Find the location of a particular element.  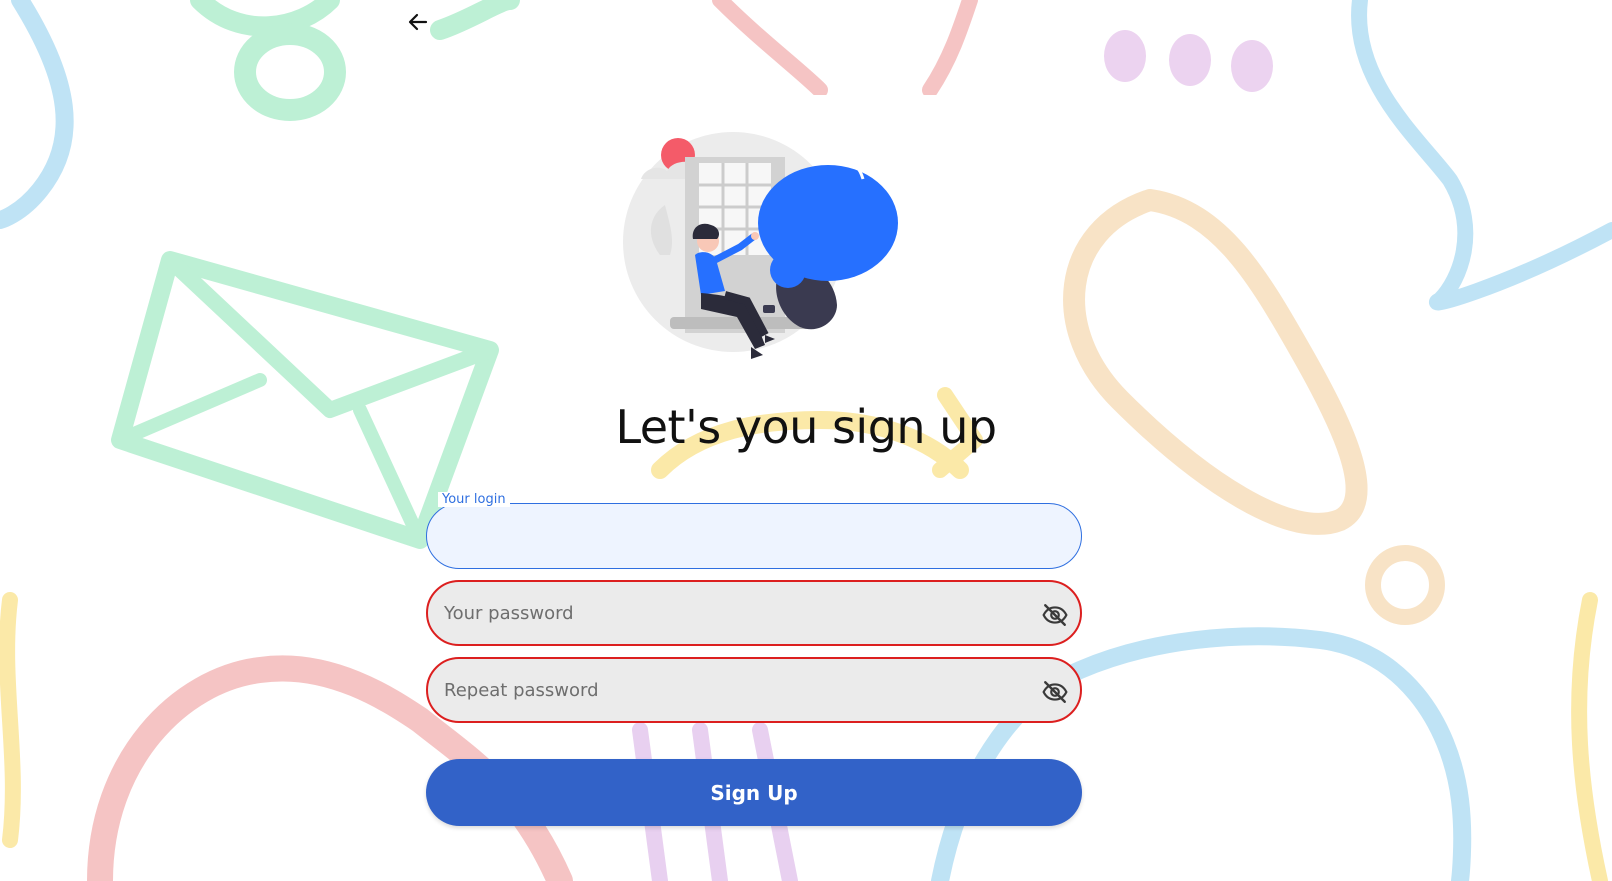

login-field is located at coordinates (754, 536).